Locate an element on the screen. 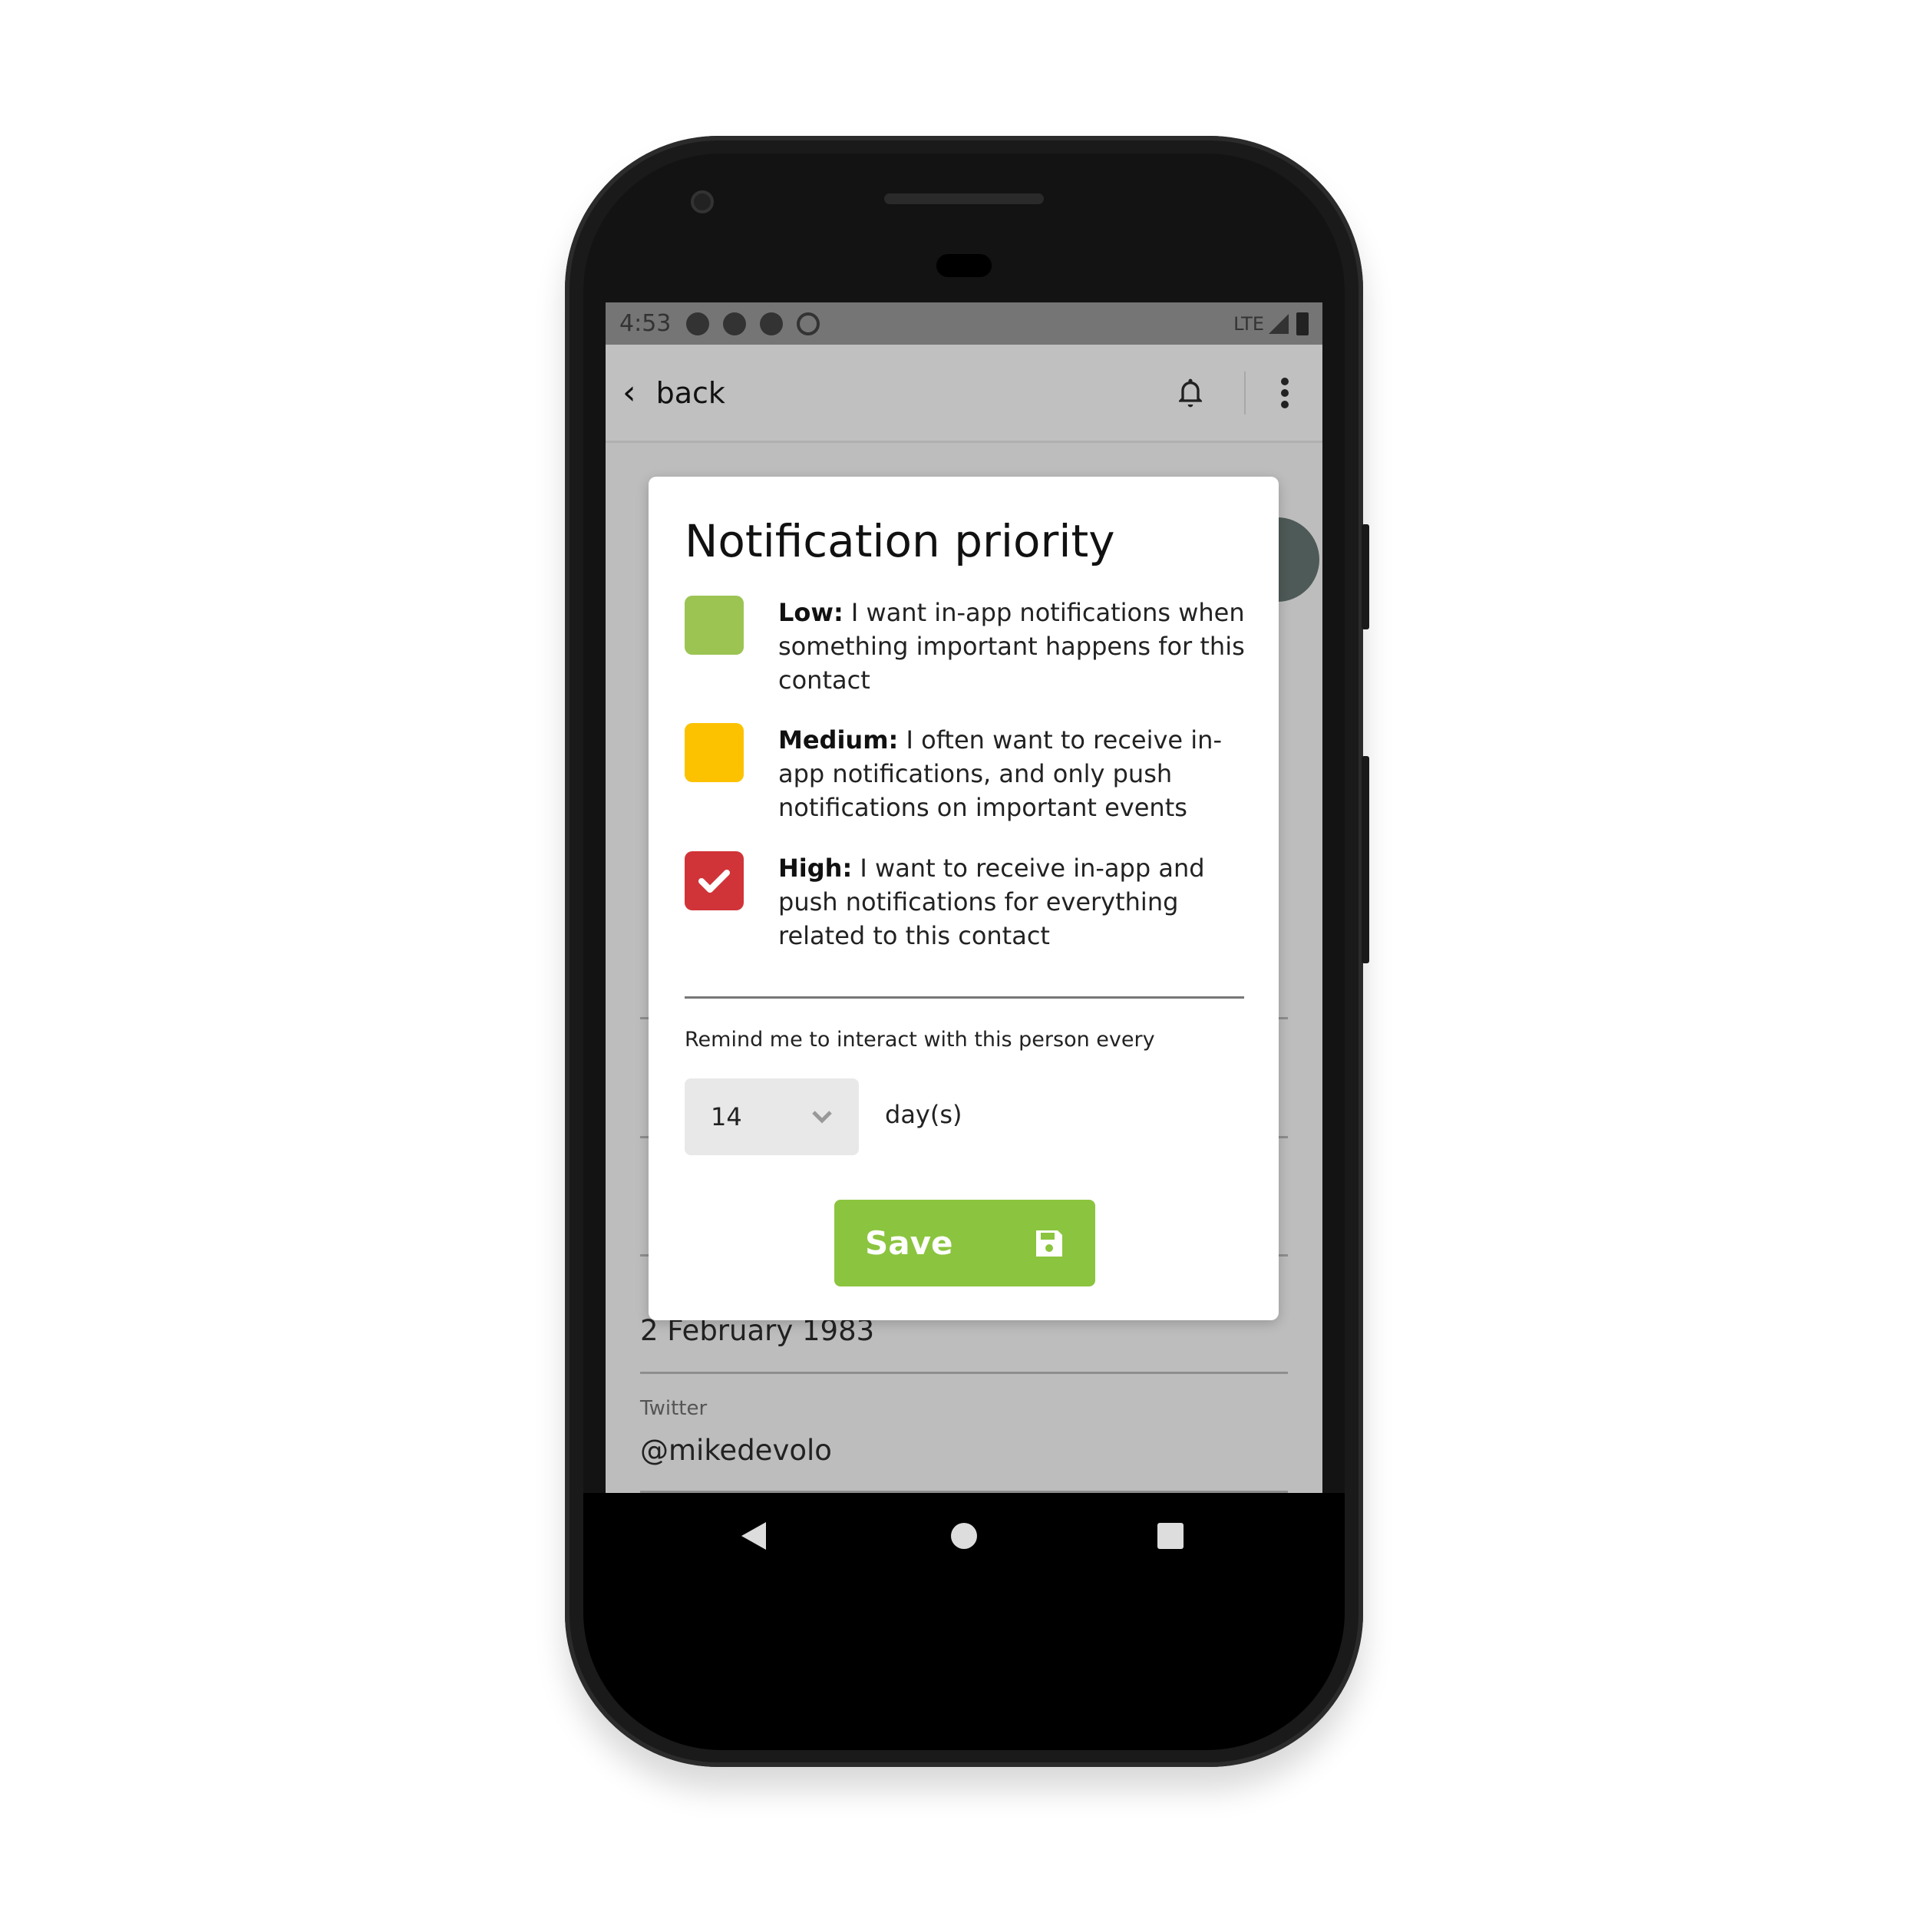 The width and height of the screenshot is (1928, 1932). speaker-grille is located at coordinates (964, 198).